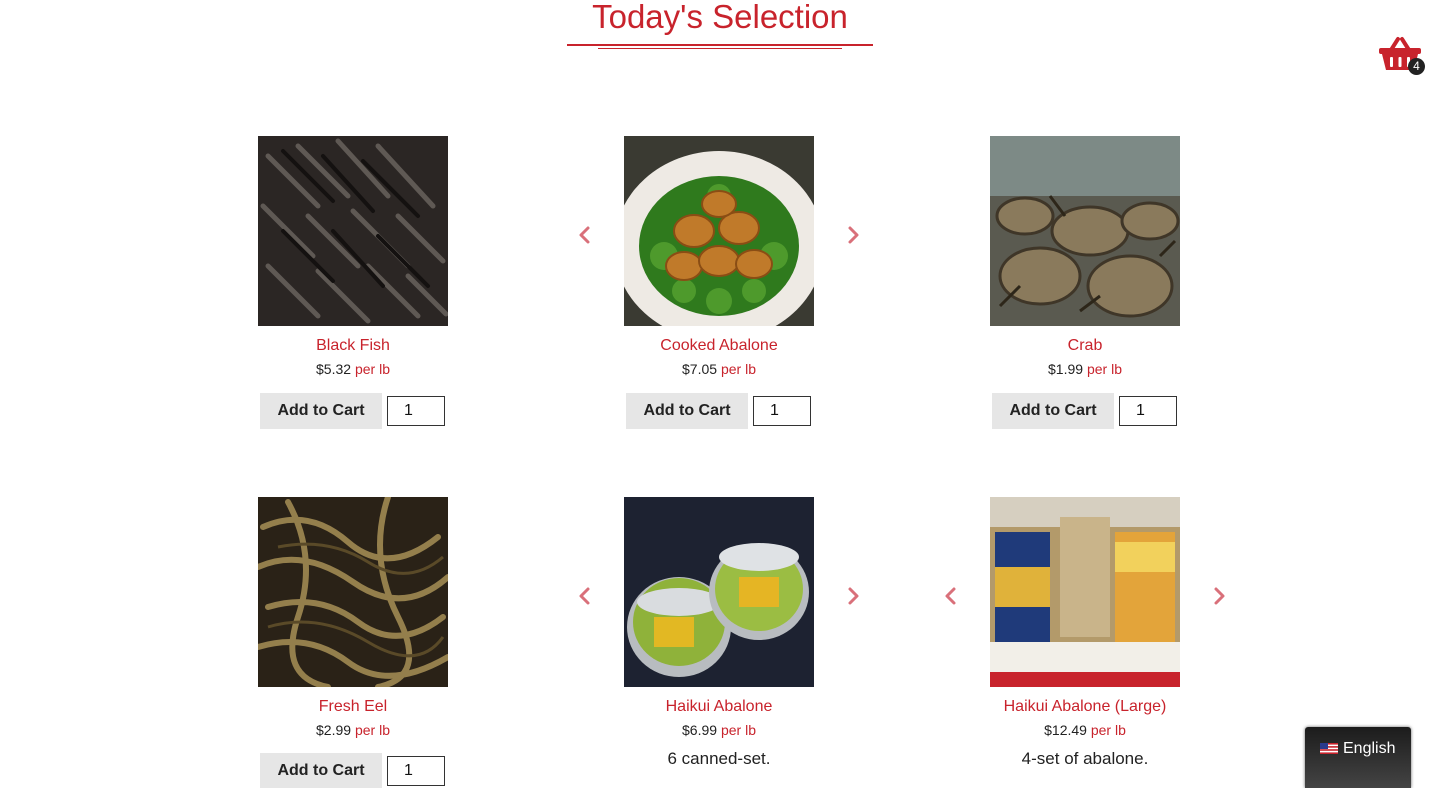 The width and height of the screenshot is (1440, 788). I want to click on language-label: English, so click(1369, 748).